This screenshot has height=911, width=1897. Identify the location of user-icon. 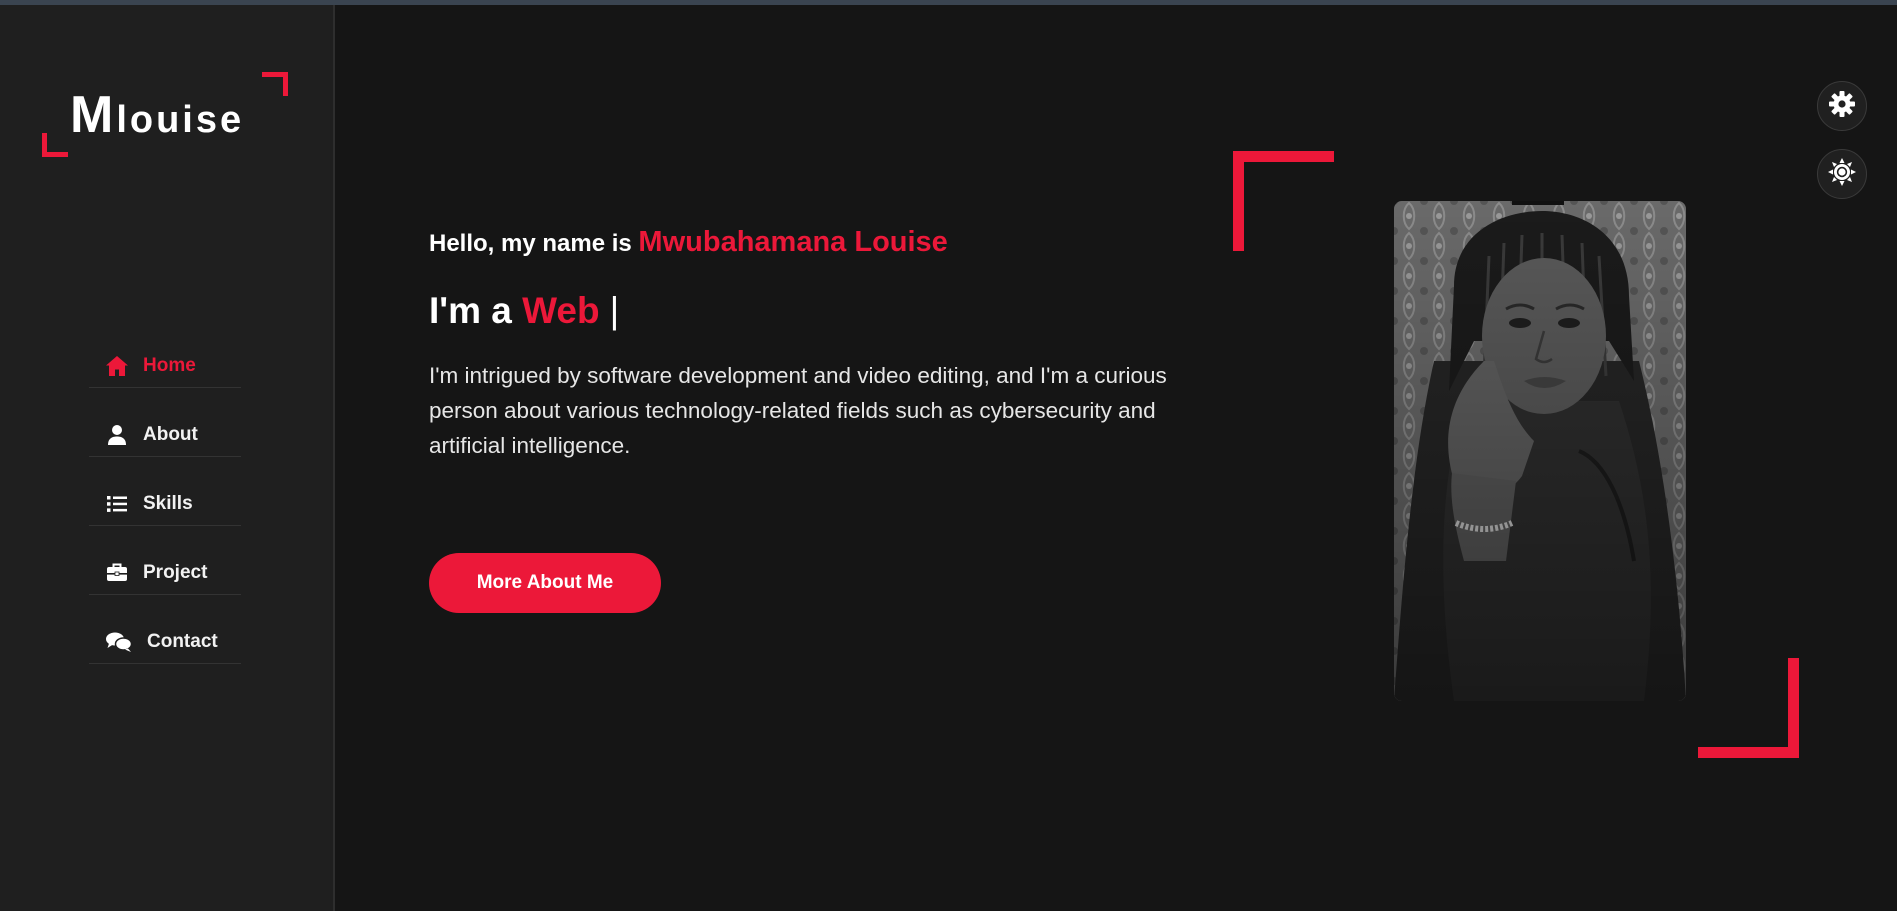
(117, 435).